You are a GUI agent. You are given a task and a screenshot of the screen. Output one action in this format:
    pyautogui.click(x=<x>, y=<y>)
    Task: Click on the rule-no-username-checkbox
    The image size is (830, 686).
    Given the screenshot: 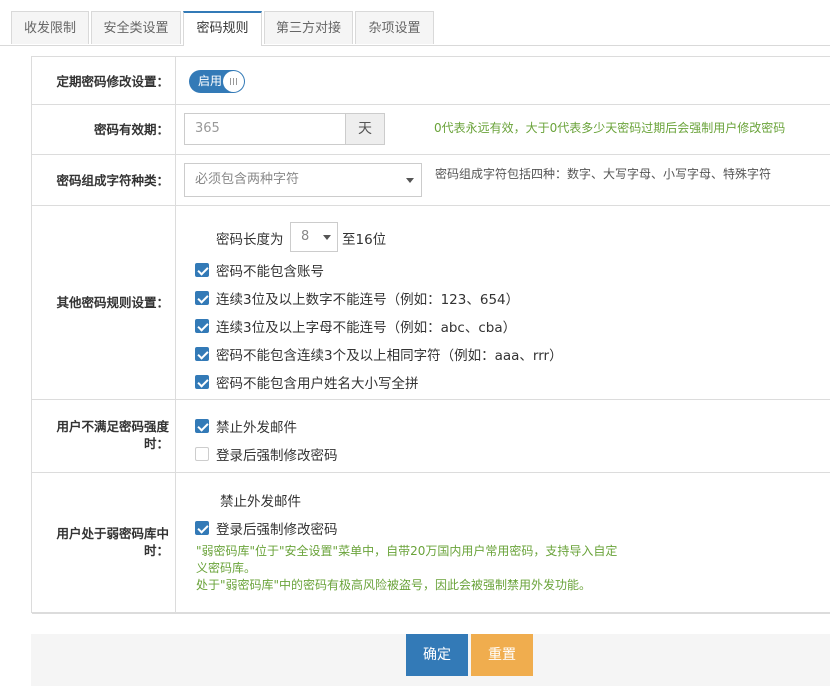 What is the action you would take?
    pyautogui.click(x=202, y=382)
    